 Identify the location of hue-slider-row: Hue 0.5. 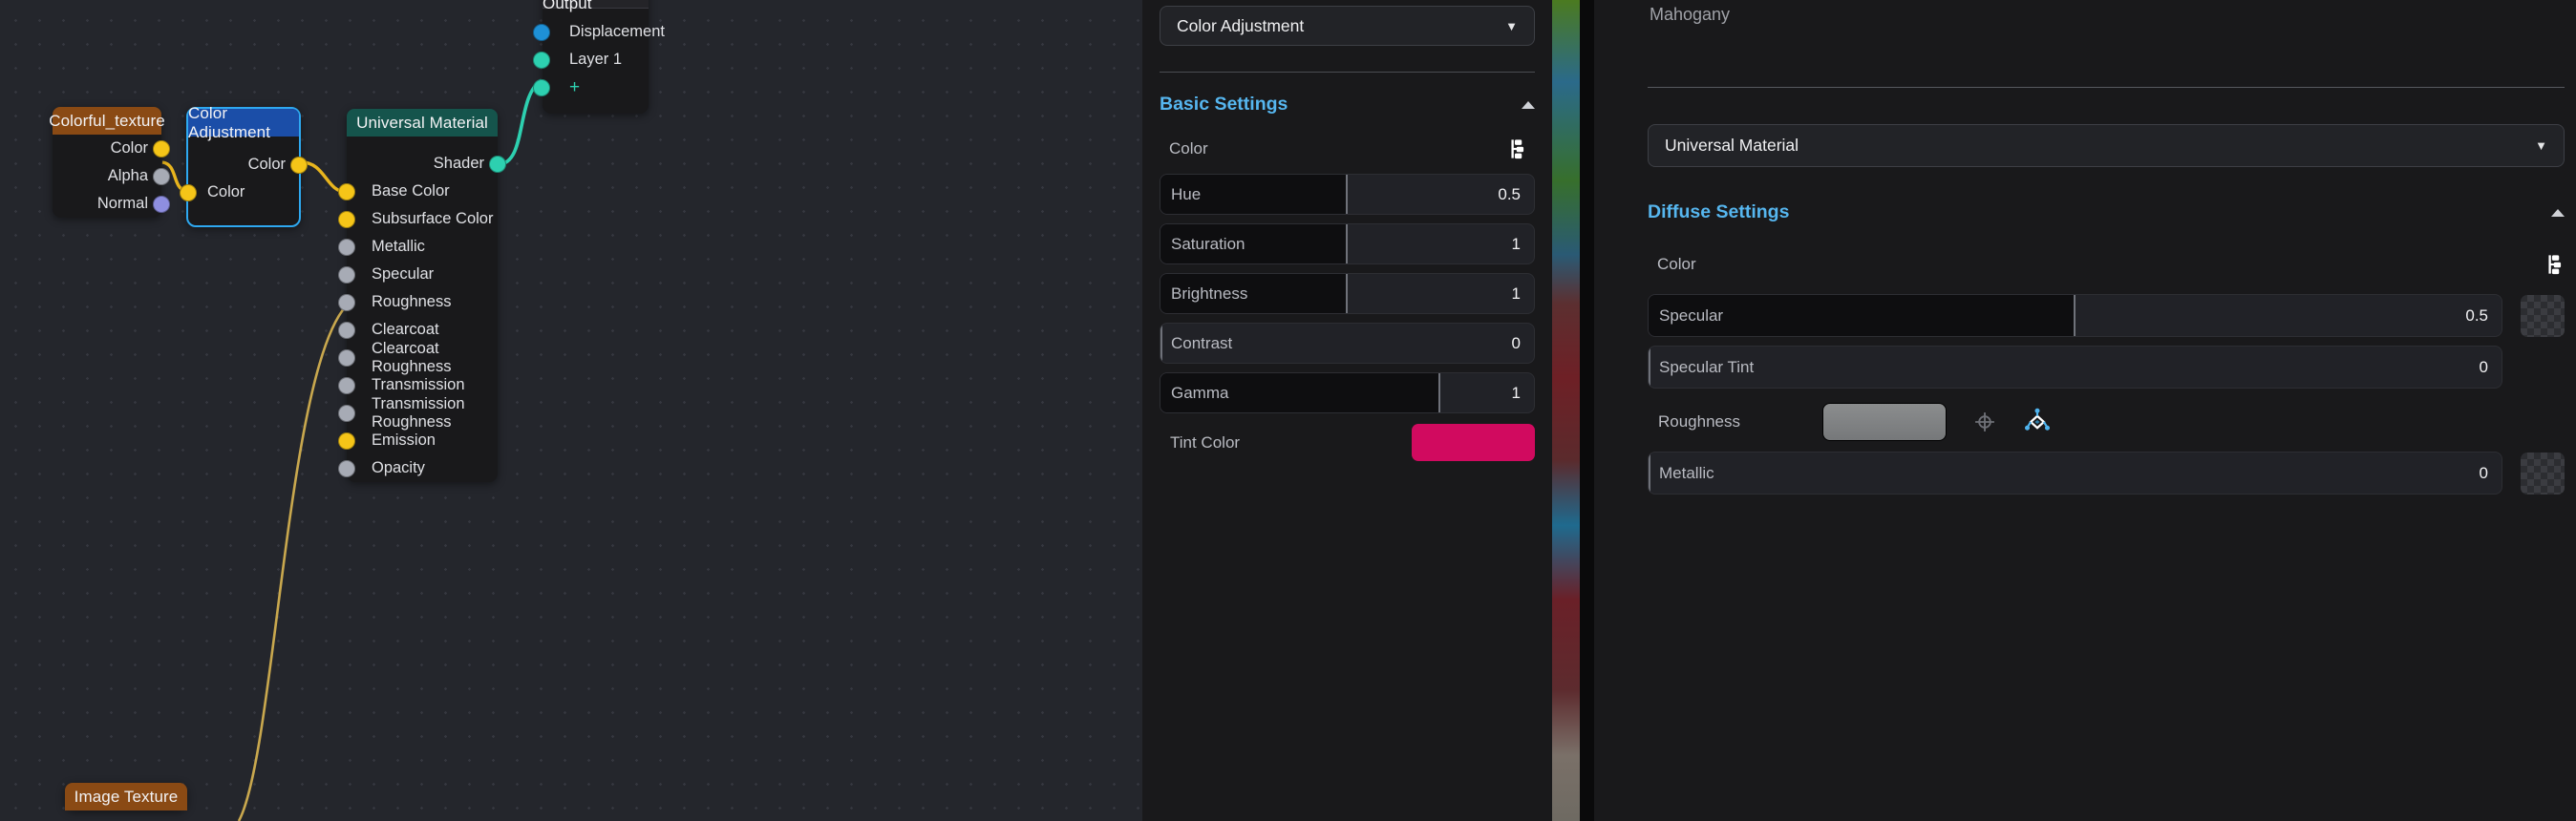
(1347, 194).